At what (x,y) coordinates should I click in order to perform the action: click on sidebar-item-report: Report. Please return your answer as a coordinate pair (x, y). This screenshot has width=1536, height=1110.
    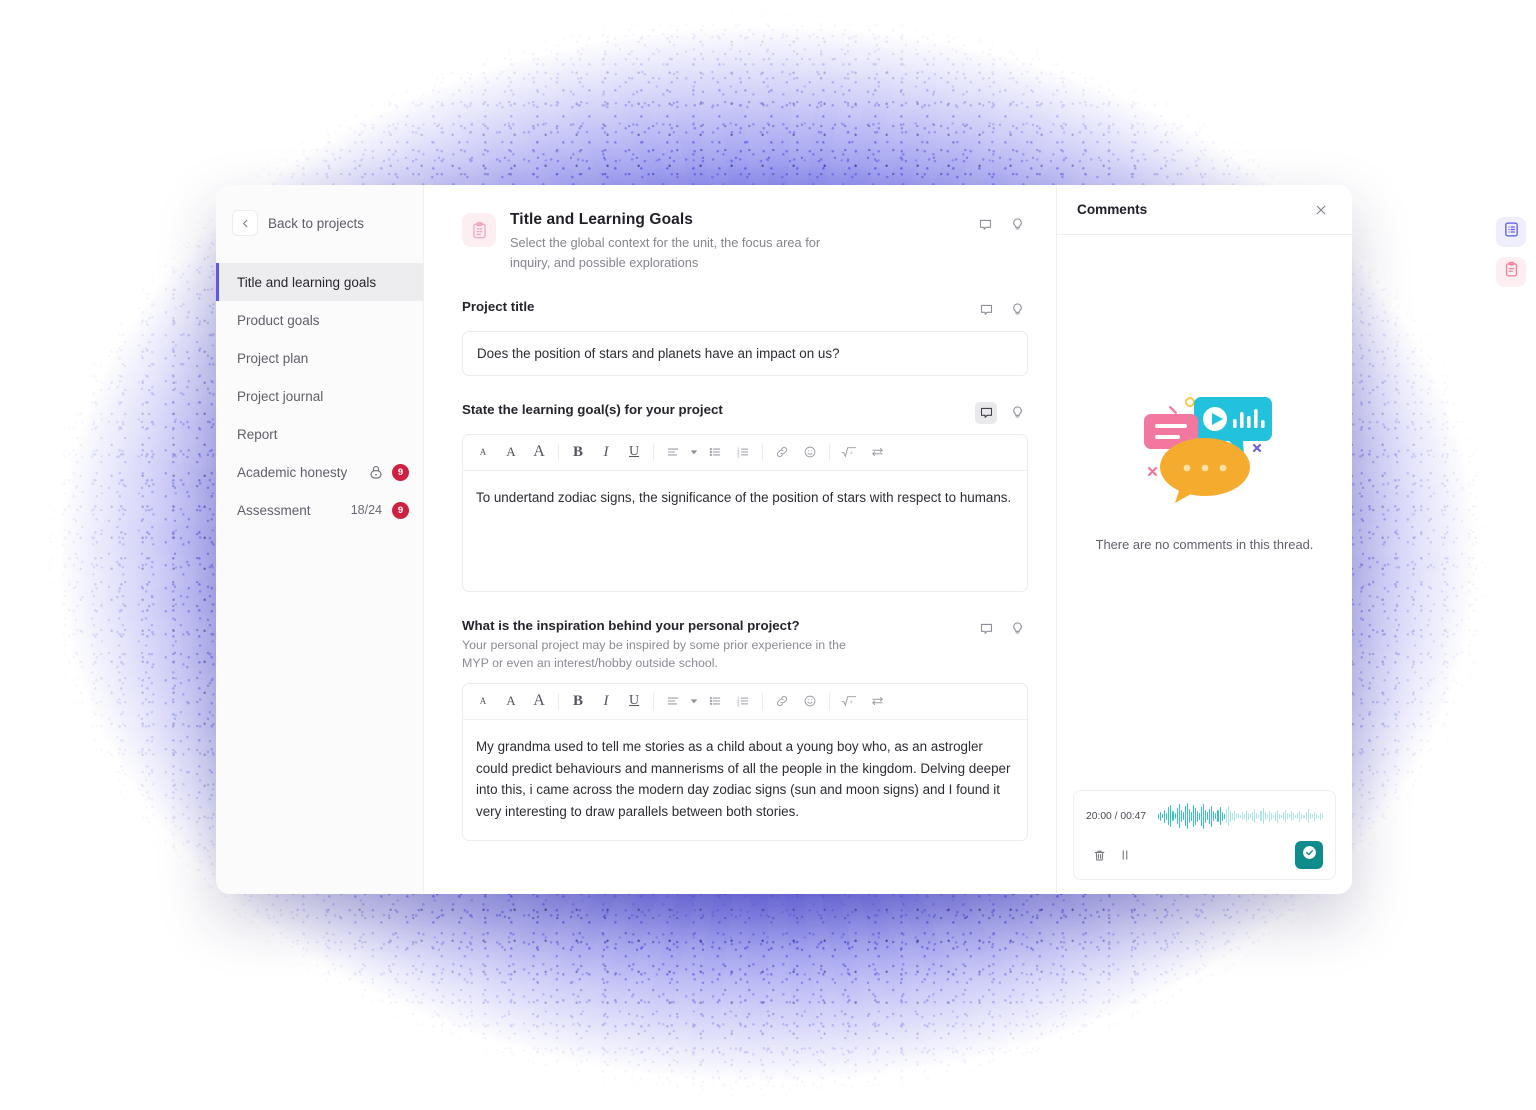
    Looking at the image, I should click on (319, 434).